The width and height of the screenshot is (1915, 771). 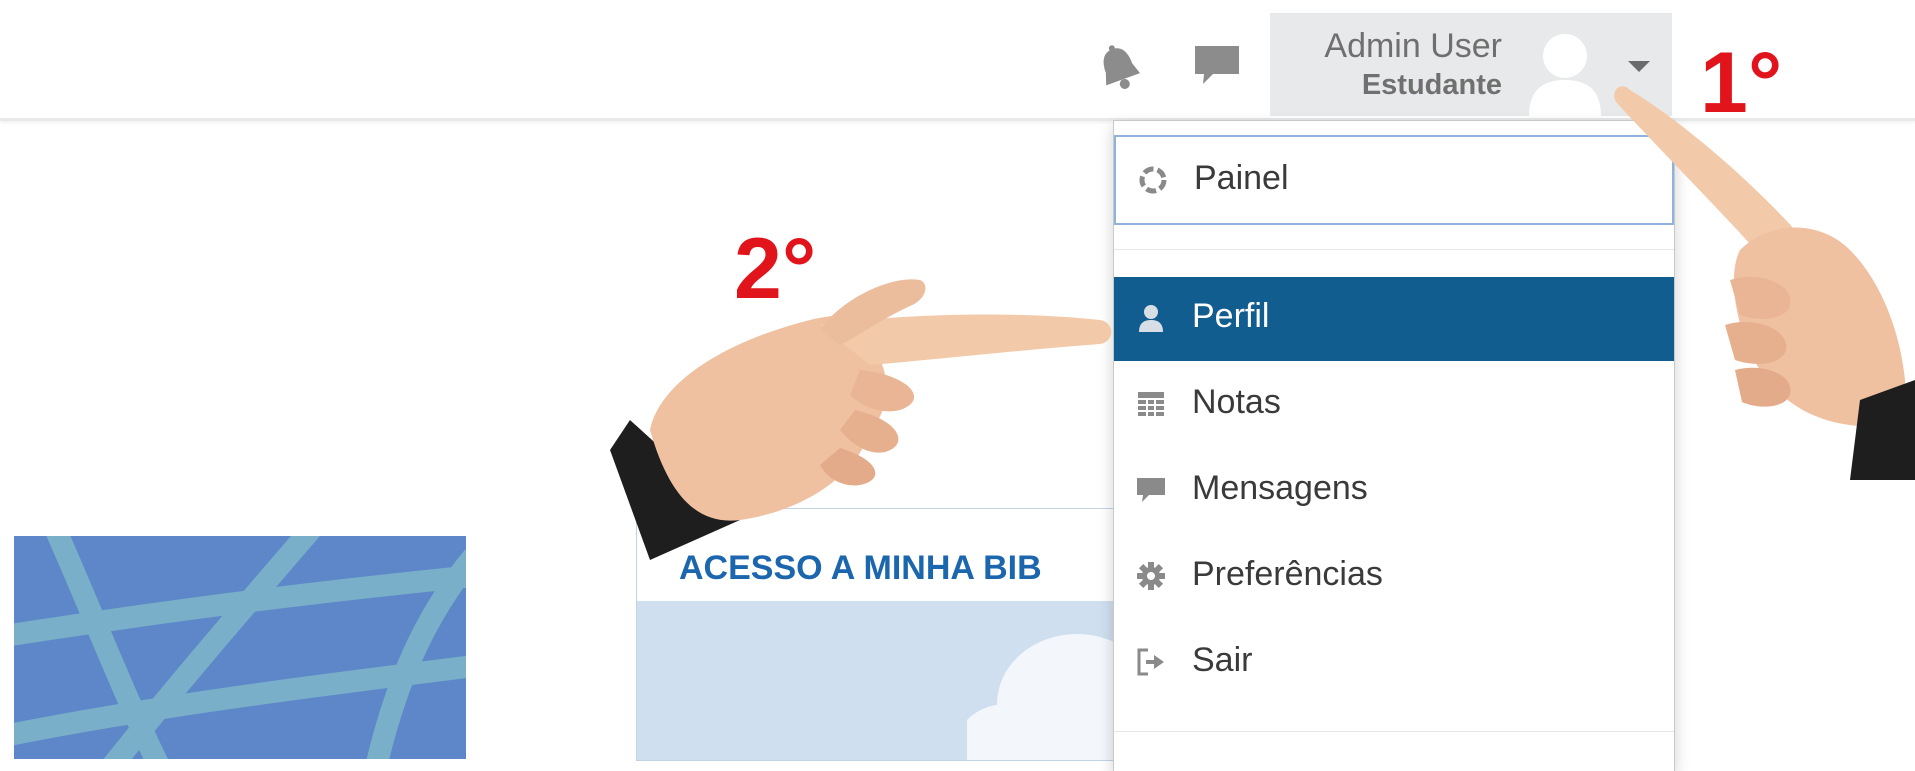 What do you see at coordinates (775, 269) in the screenshot?
I see `step-2-label: 2°` at bounding box center [775, 269].